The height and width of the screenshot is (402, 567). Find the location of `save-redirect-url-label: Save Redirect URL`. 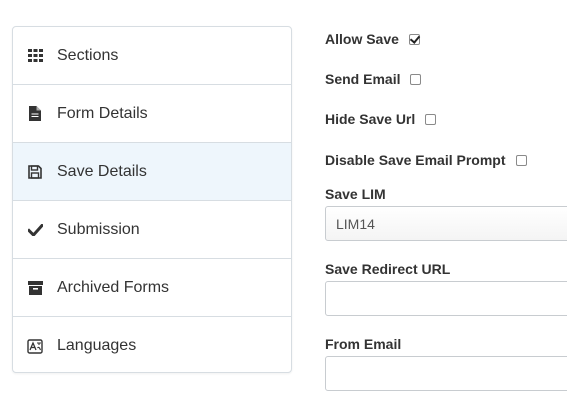

save-redirect-url-label: Save Redirect URL is located at coordinates (388, 269).